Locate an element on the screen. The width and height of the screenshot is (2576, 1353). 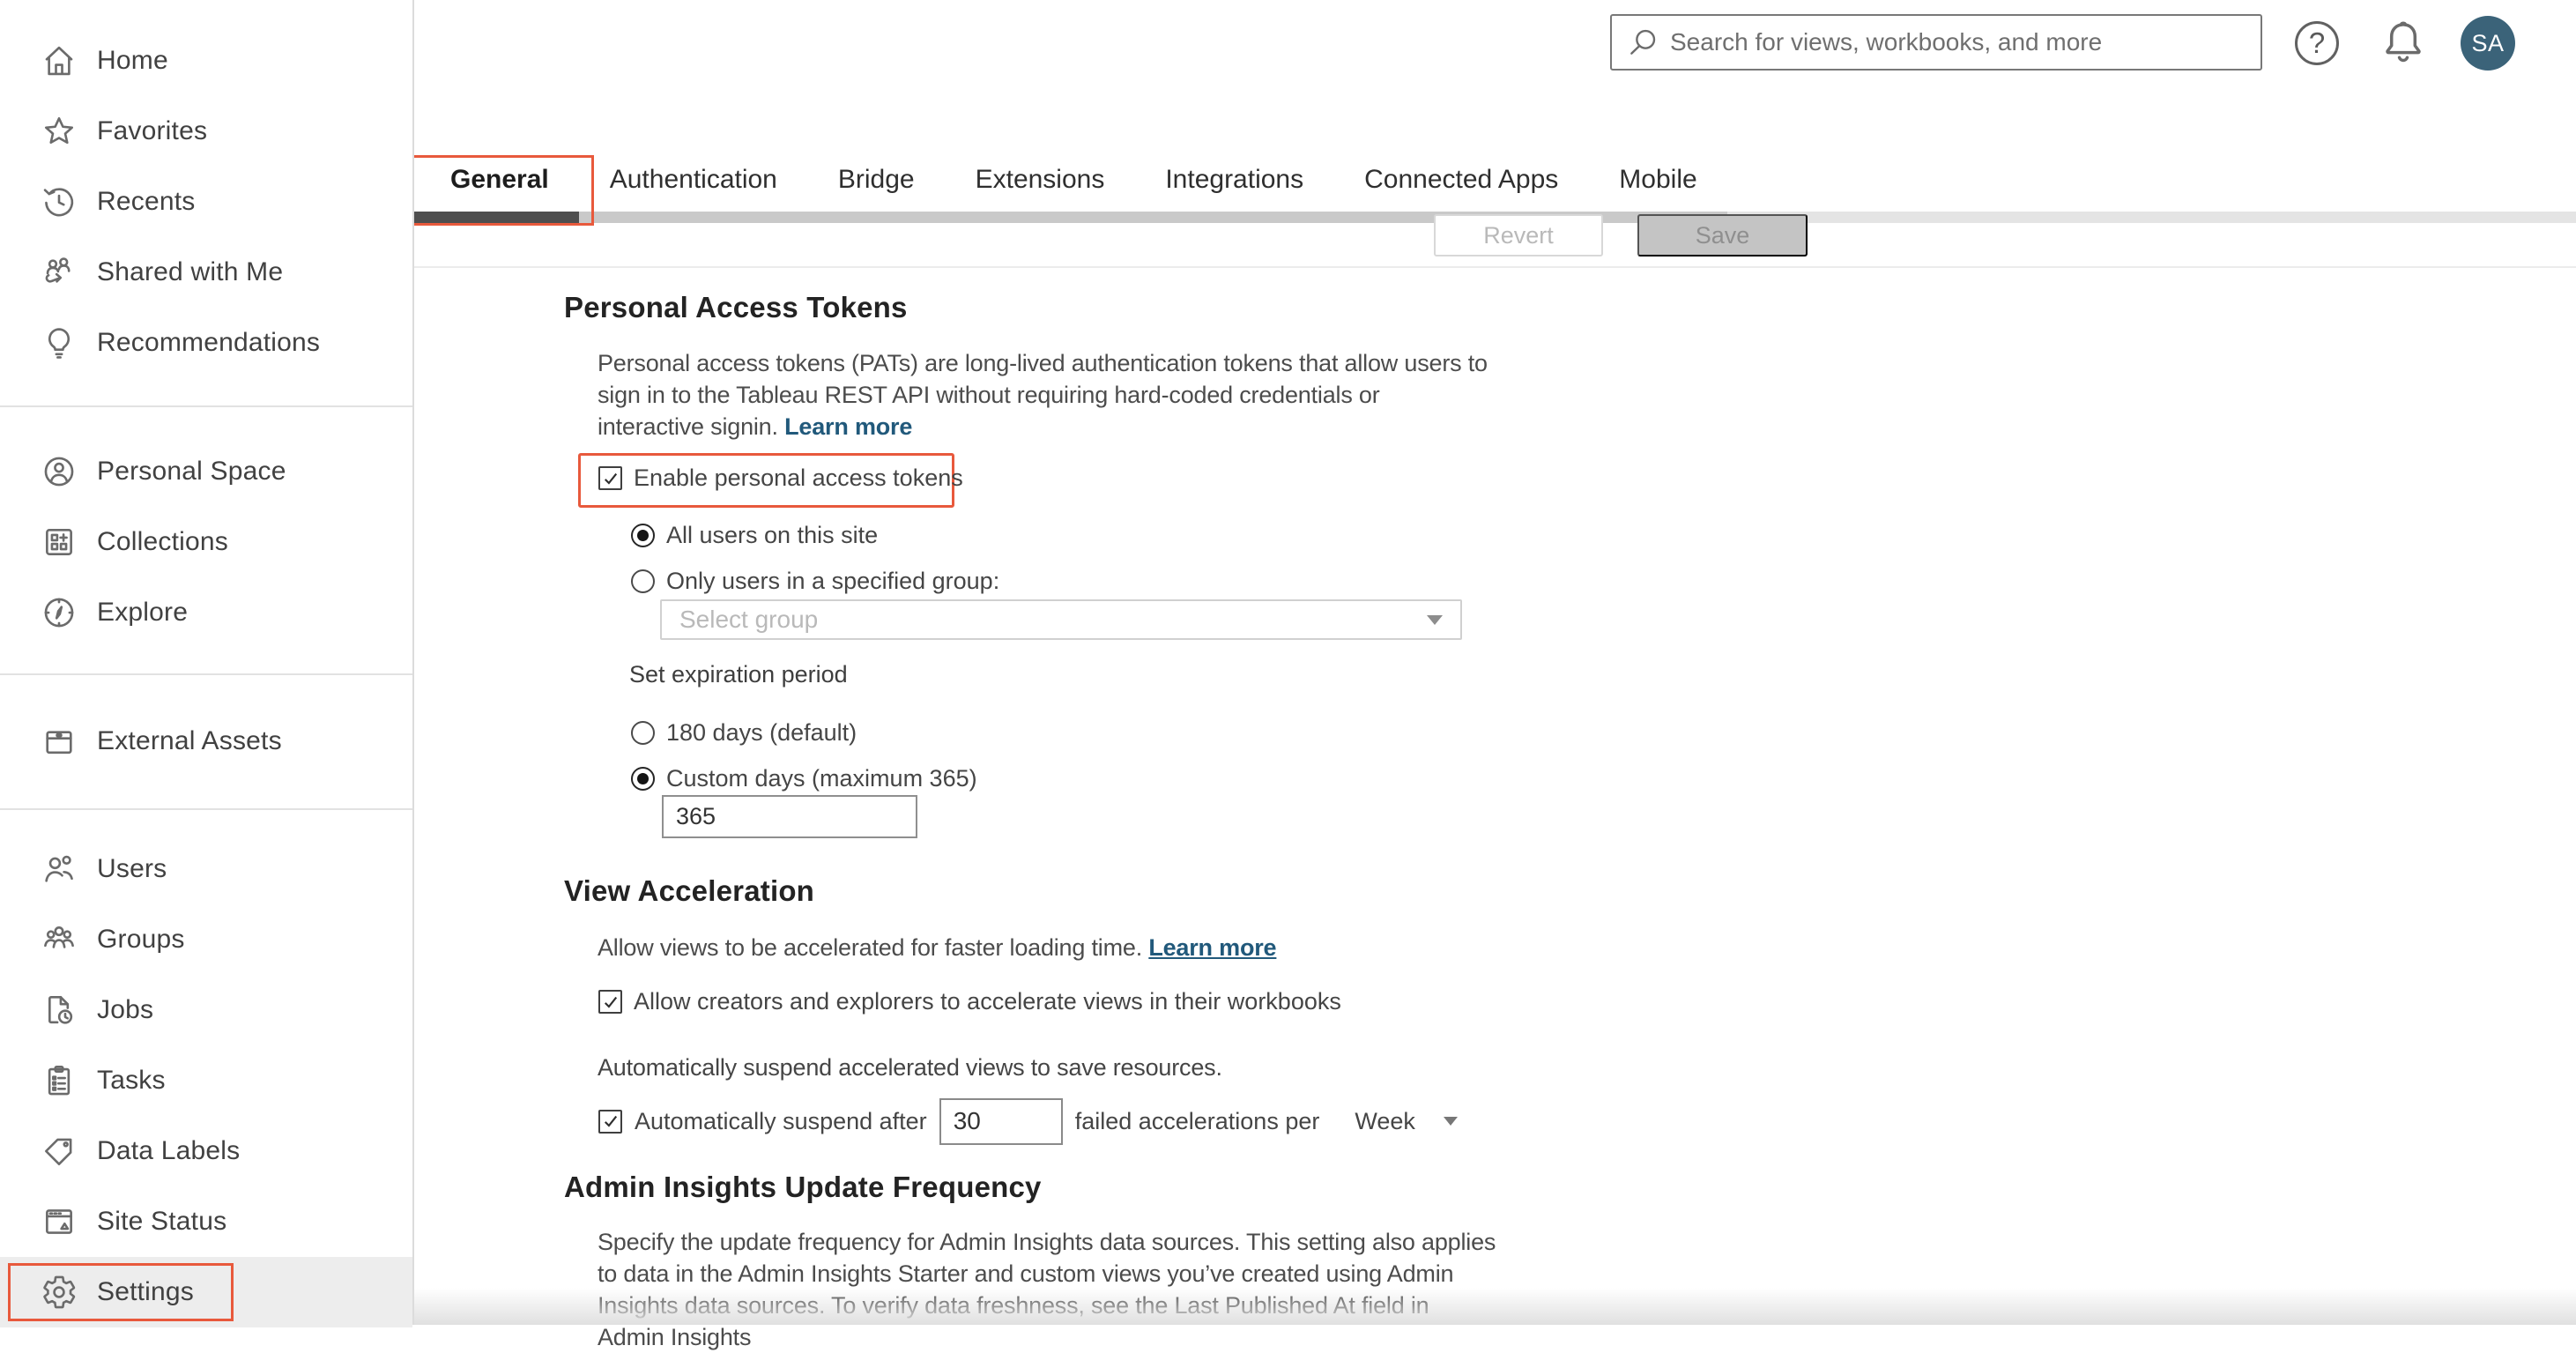
expiration-period-label: Set expiration period is located at coordinates (738, 674).